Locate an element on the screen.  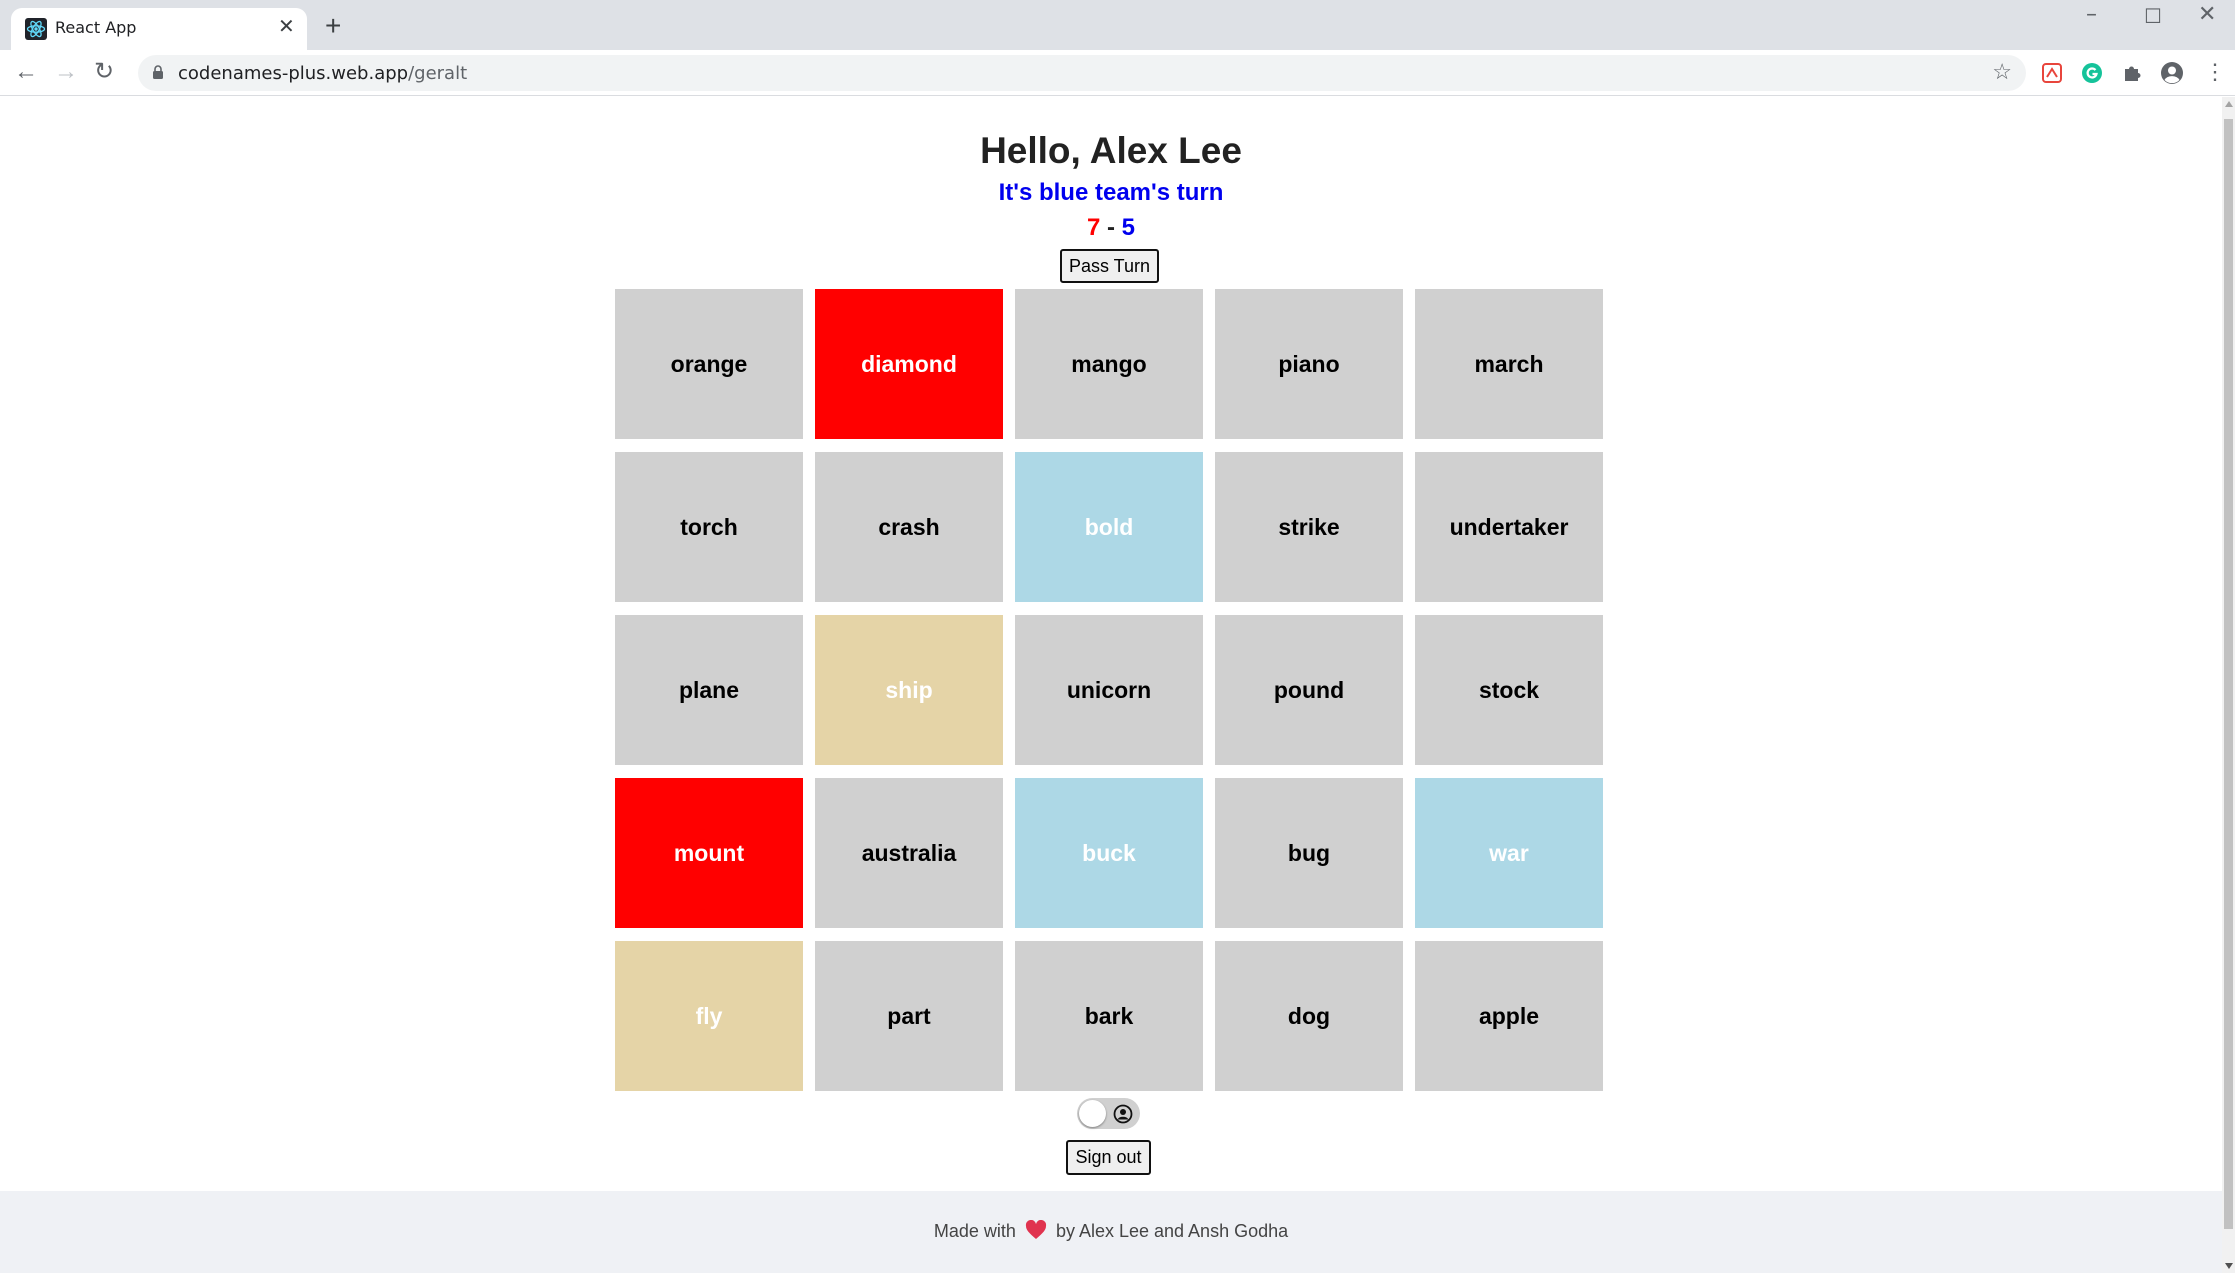
heart-icon is located at coordinates (1035, 1229).